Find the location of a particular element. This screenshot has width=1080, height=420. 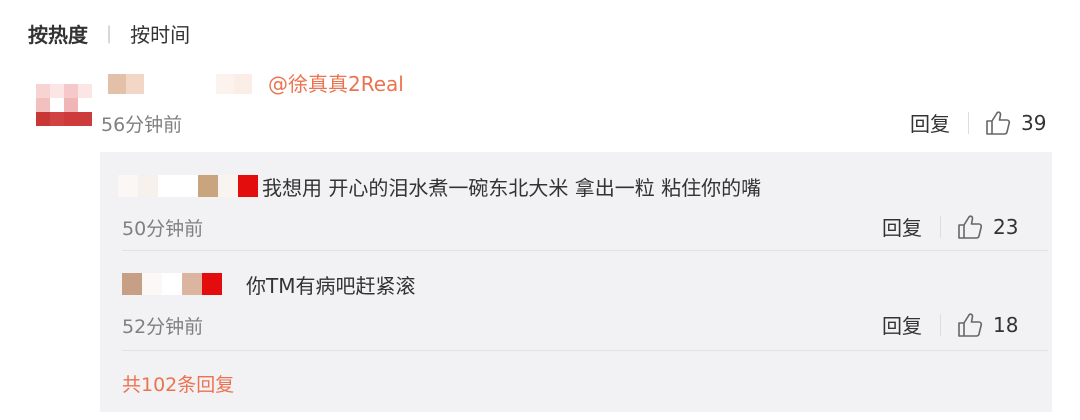

reply-time: 52分钟前 is located at coordinates (163, 327).